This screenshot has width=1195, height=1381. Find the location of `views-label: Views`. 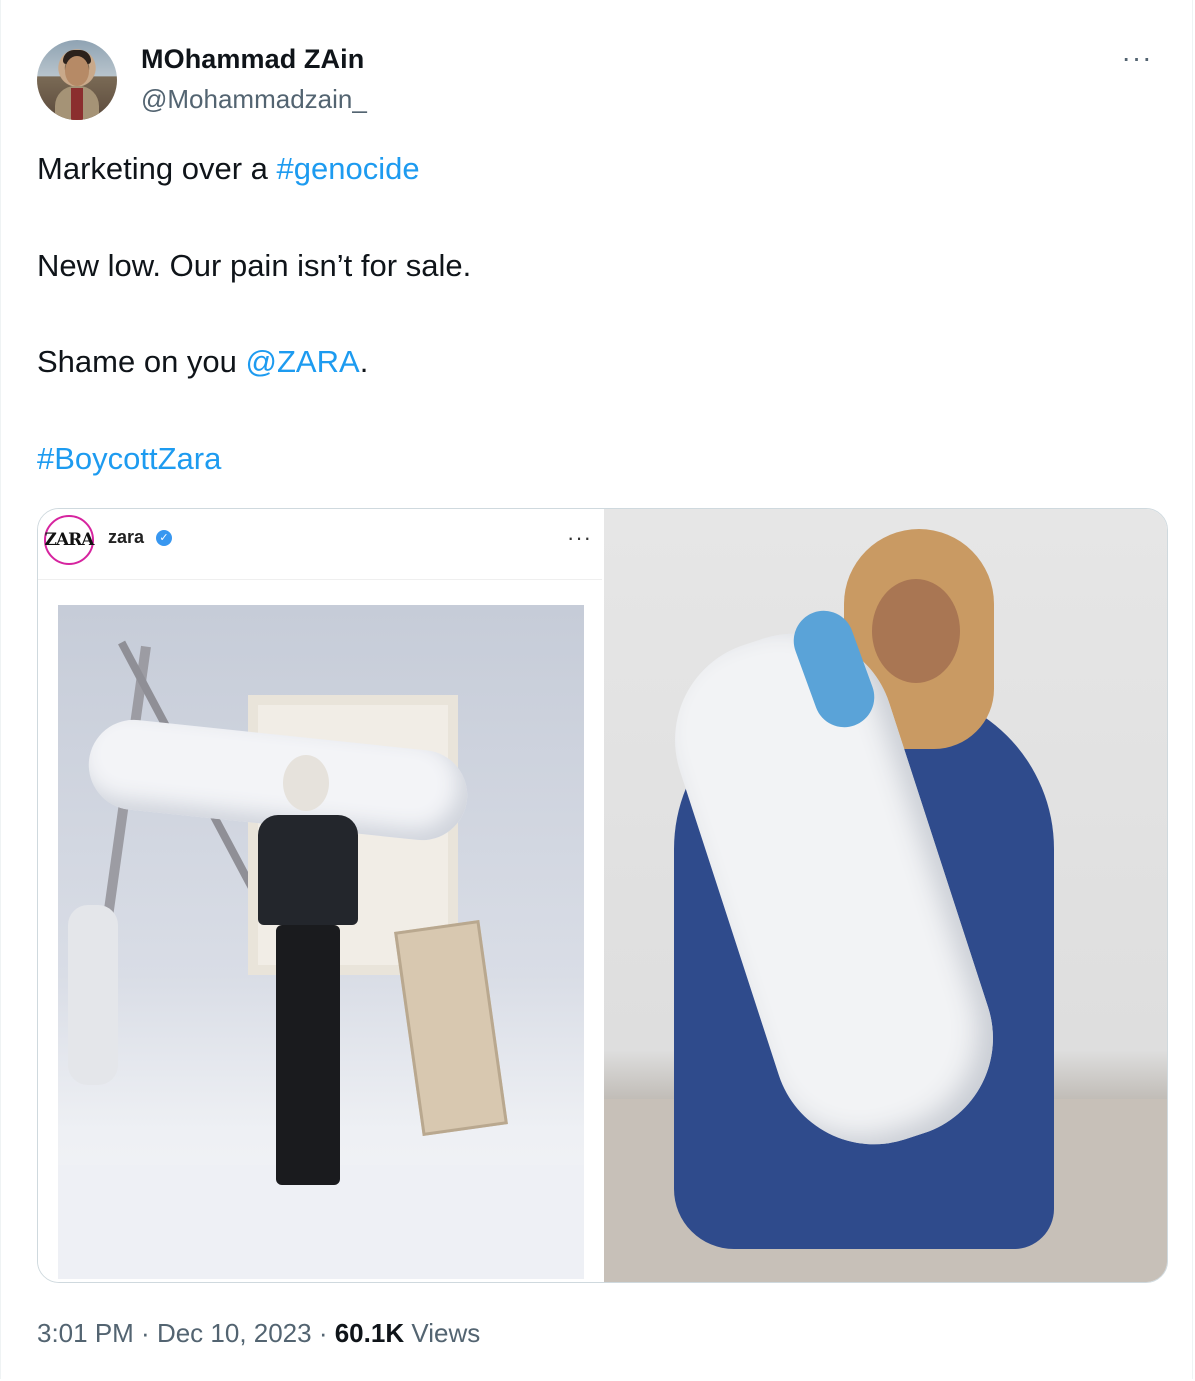

views-label: Views is located at coordinates (442, 1333).